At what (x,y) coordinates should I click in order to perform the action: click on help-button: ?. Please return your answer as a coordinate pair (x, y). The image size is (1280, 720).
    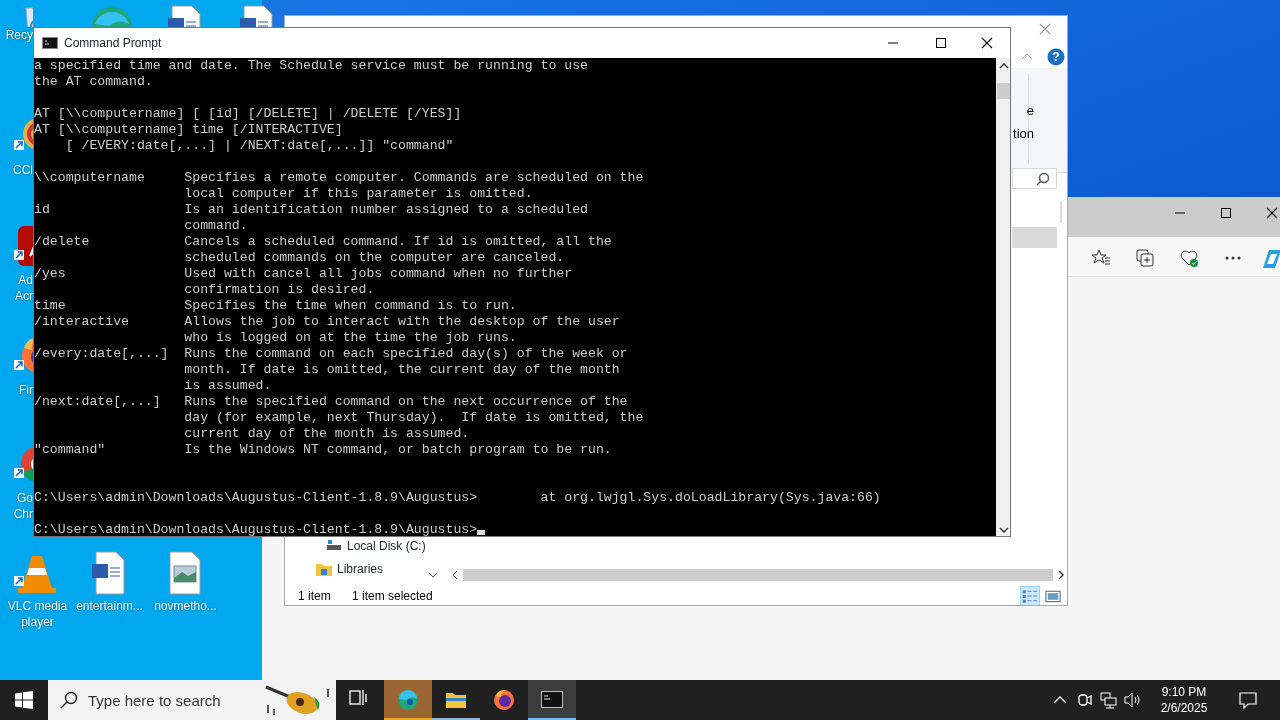
    Looking at the image, I should click on (1056, 57).